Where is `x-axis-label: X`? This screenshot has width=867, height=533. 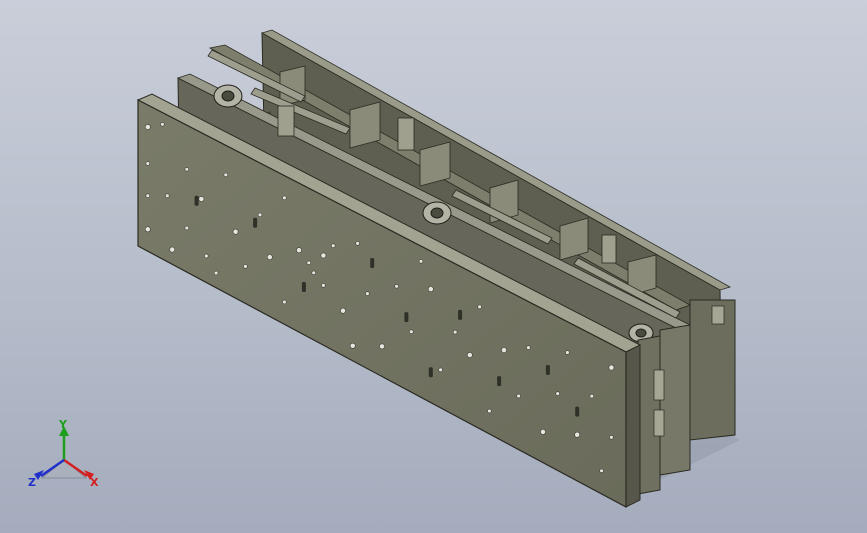 x-axis-label: X is located at coordinates (94, 482).